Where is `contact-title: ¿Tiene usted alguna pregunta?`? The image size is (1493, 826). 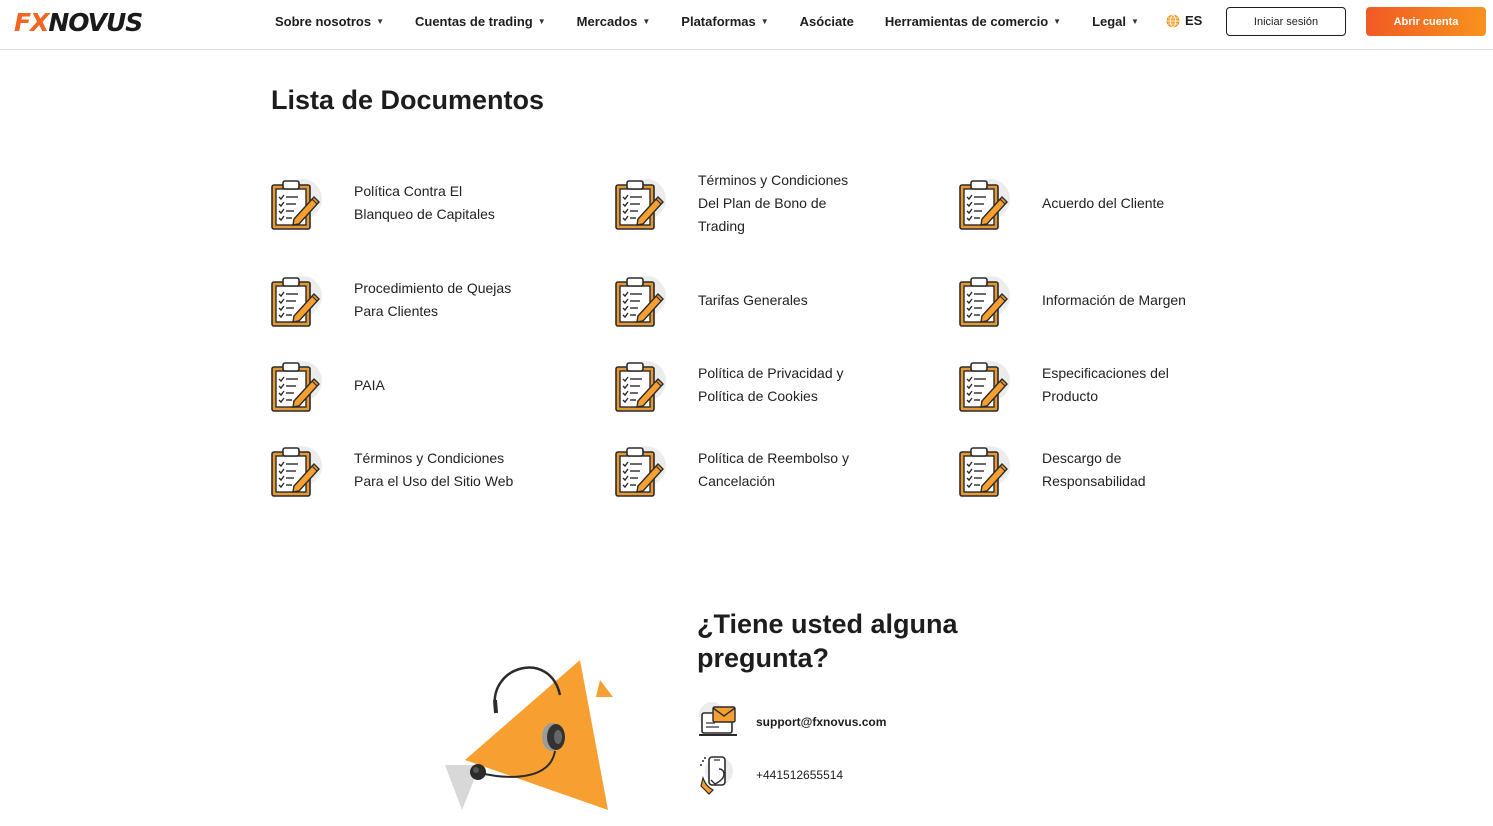 contact-title: ¿Tiene usted alguna pregunta? is located at coordinates (827, 641).